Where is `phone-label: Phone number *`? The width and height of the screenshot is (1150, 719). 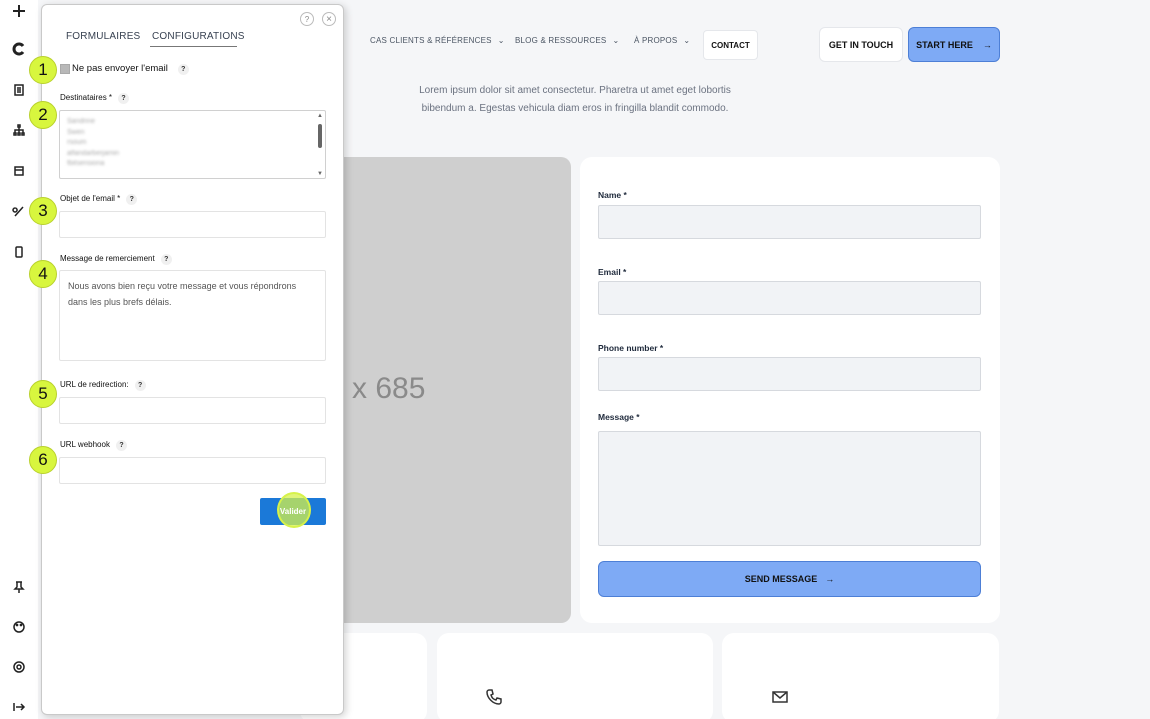
phone-label: Phone number * is located at coordinates (631, 348).